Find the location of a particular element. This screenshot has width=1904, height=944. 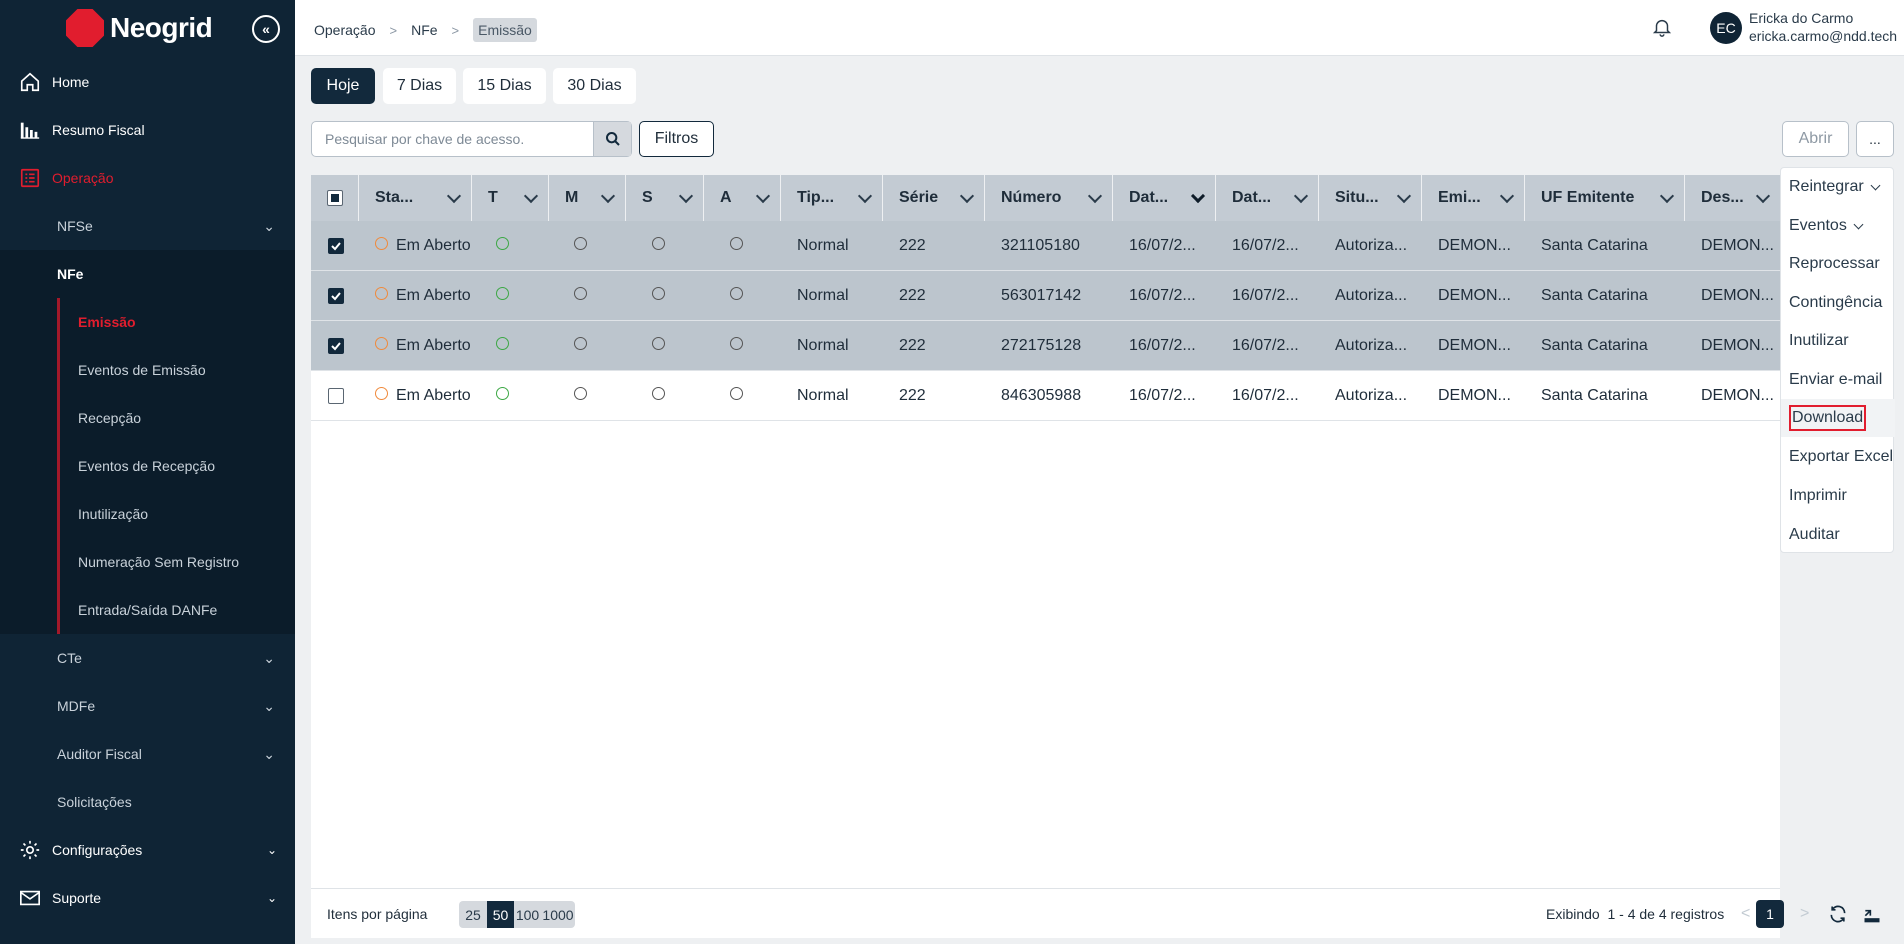

search-input is located at coordinates (452, 139).